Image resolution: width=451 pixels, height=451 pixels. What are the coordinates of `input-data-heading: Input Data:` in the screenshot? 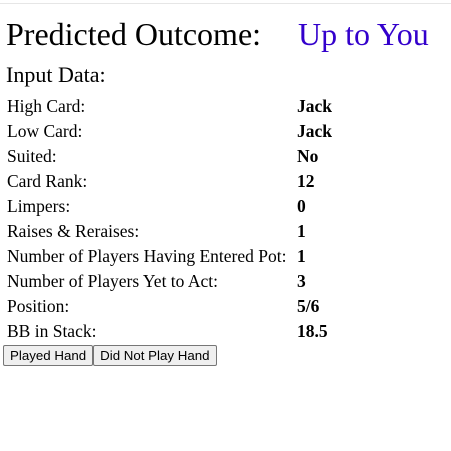 It's located at (56, 74).